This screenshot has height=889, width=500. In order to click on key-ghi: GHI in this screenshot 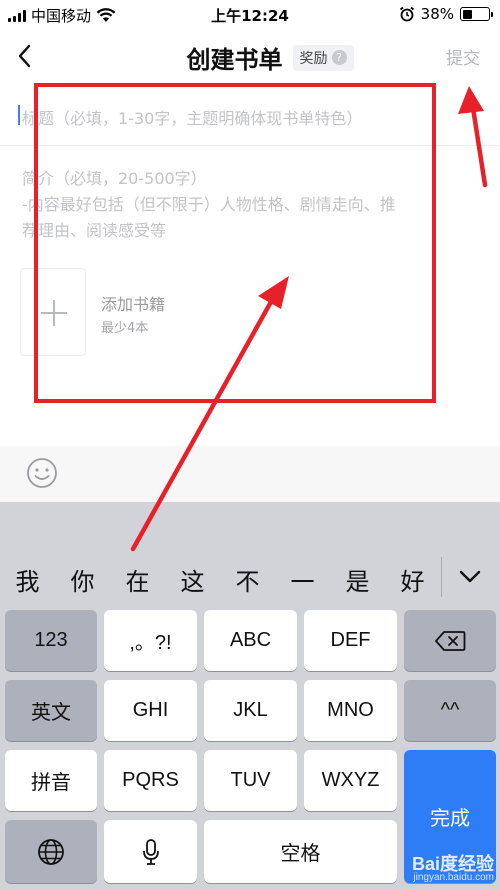, I will do `click(150, 710)`.